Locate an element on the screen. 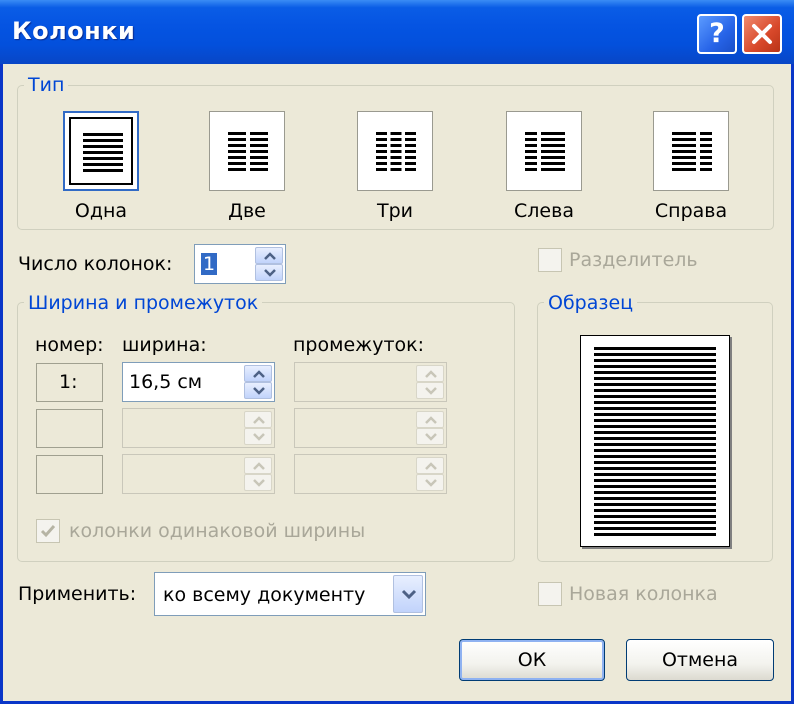 Image resolution: width=794 pixels, height=704 pixels. type-group-label: Тип is located at coordinates (46, 85).